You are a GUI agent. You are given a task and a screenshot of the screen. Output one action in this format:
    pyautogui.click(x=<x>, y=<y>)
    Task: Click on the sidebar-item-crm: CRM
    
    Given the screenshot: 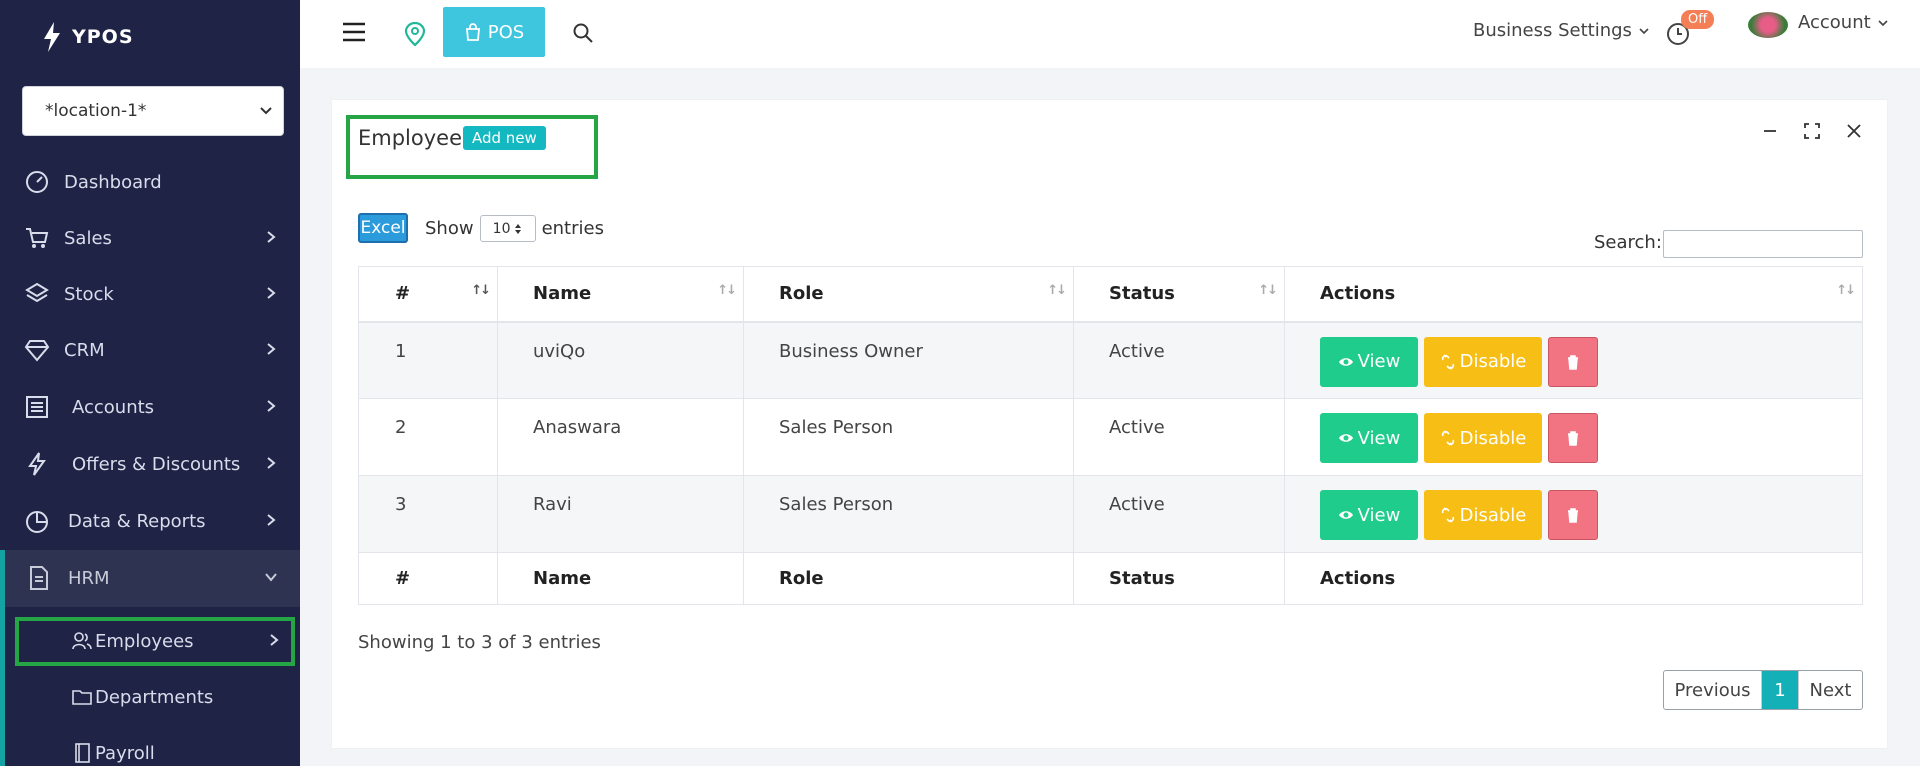 What is the action you would take?
    pyautogui.click(x=150, y=350)
    